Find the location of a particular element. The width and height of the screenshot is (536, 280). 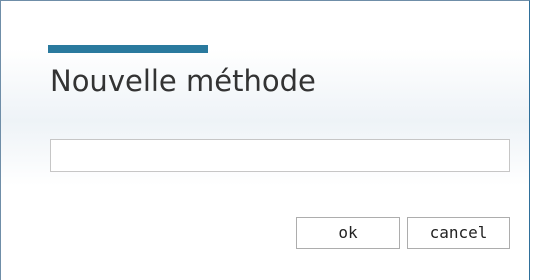

cancel-button: cancel is located at coordinates (458, 233).